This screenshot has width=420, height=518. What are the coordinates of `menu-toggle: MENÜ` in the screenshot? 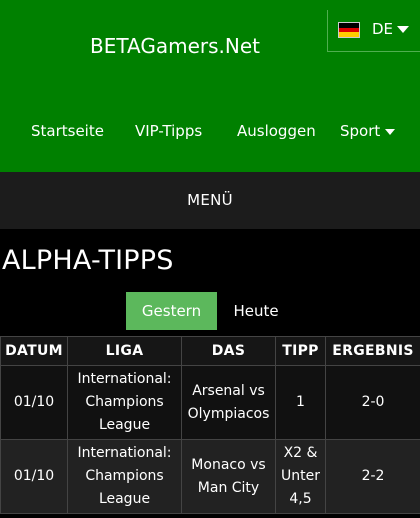 It's located at (210, 200).